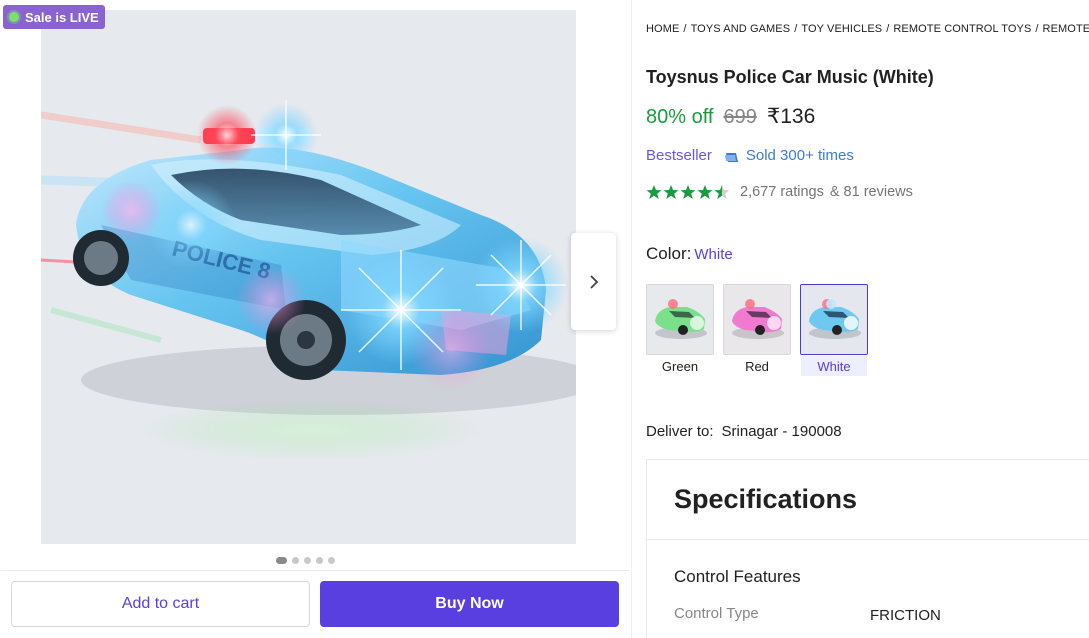  I want to click on color-label: Color:, so click(669, 253).